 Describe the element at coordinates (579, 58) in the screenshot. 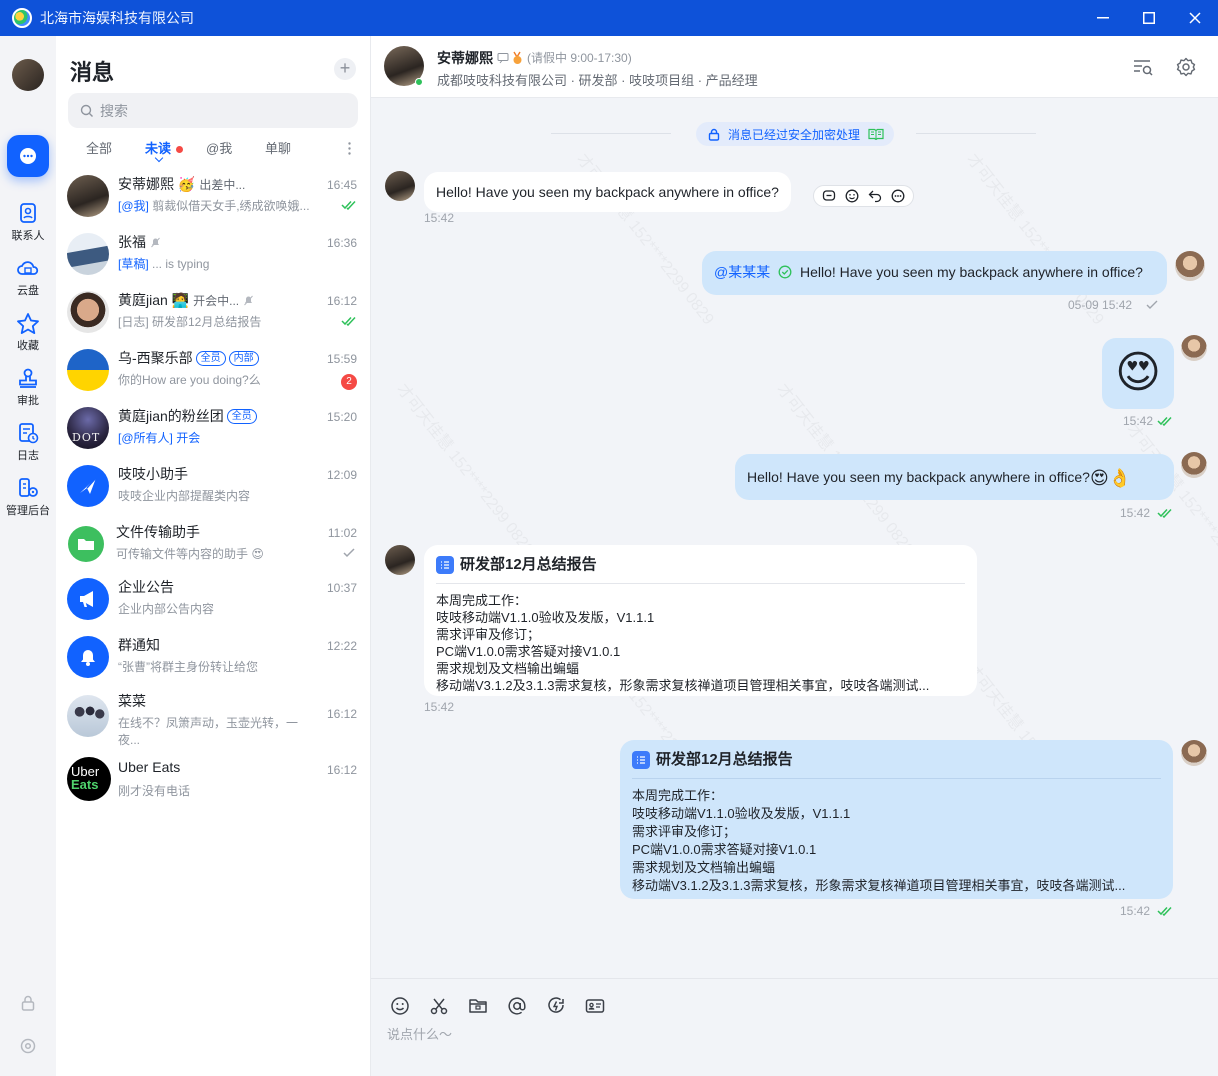

I see `leave-status: (请假中 9:00-17:30)` at that location.